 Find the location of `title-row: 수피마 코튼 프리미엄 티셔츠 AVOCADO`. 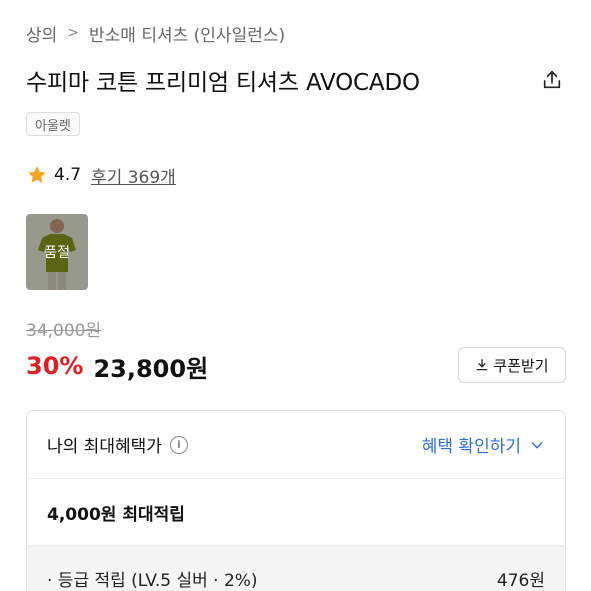

title-row: 수피마 코튼 프리미엄 티셔츠 AVOCADO is located at coordinates (296, 80).